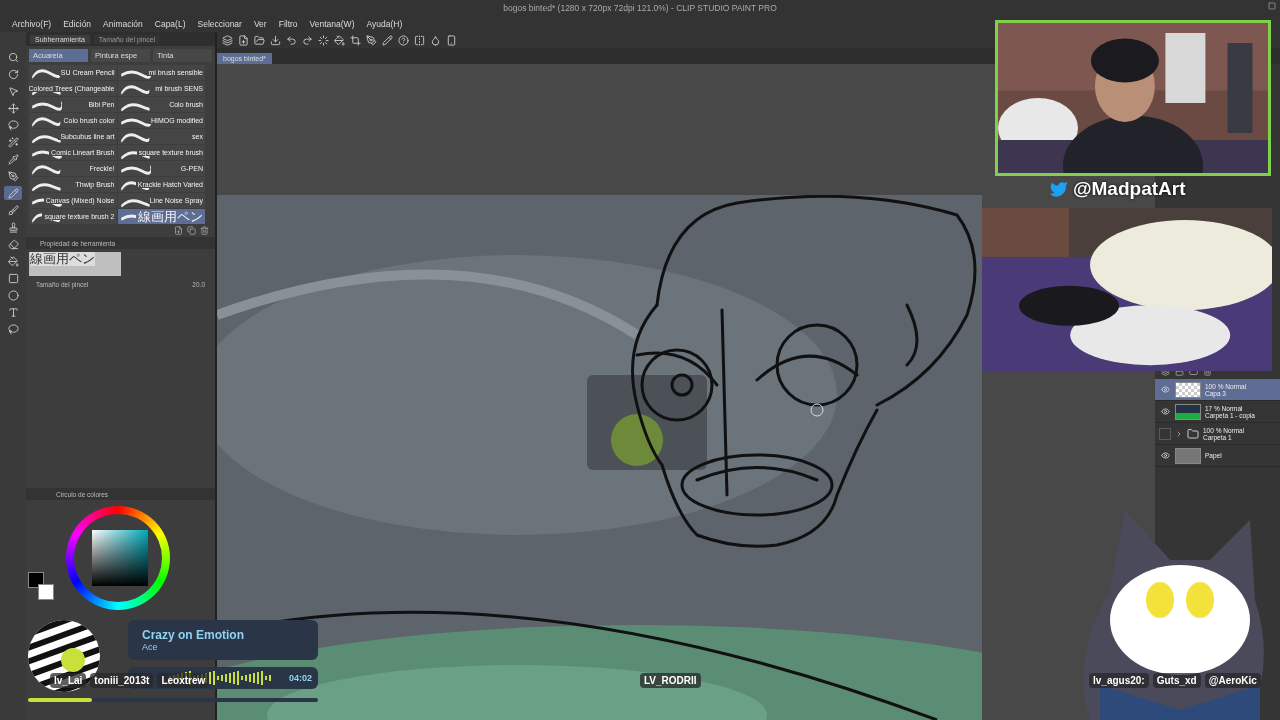 The image size is (1280, 720). I want to click on menu-item: Animación, so click(123, 24).